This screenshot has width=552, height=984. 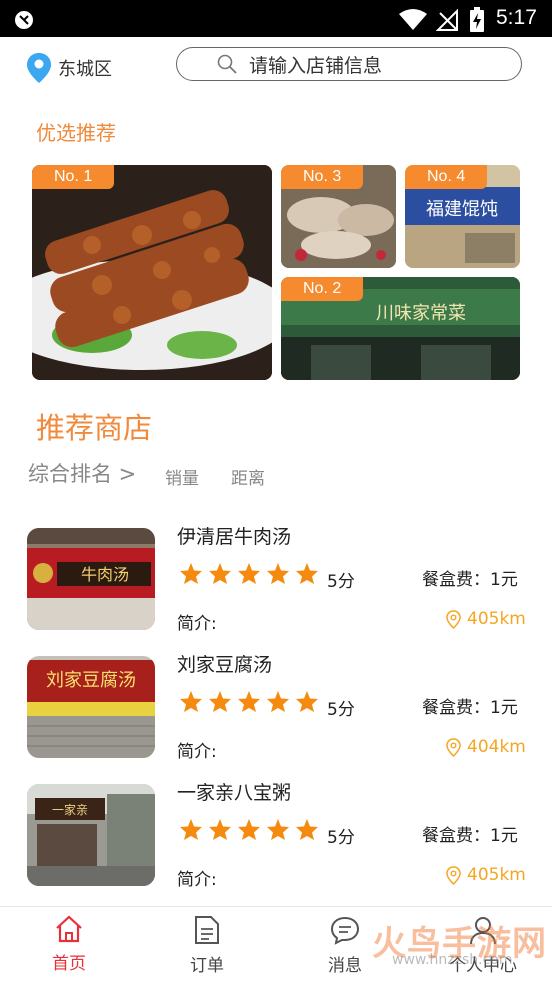 What do you see at coordinates (91, 835) in the screenshot?
I see `shop-thumbnail: 一家亲` at bounding box center [91, 835].